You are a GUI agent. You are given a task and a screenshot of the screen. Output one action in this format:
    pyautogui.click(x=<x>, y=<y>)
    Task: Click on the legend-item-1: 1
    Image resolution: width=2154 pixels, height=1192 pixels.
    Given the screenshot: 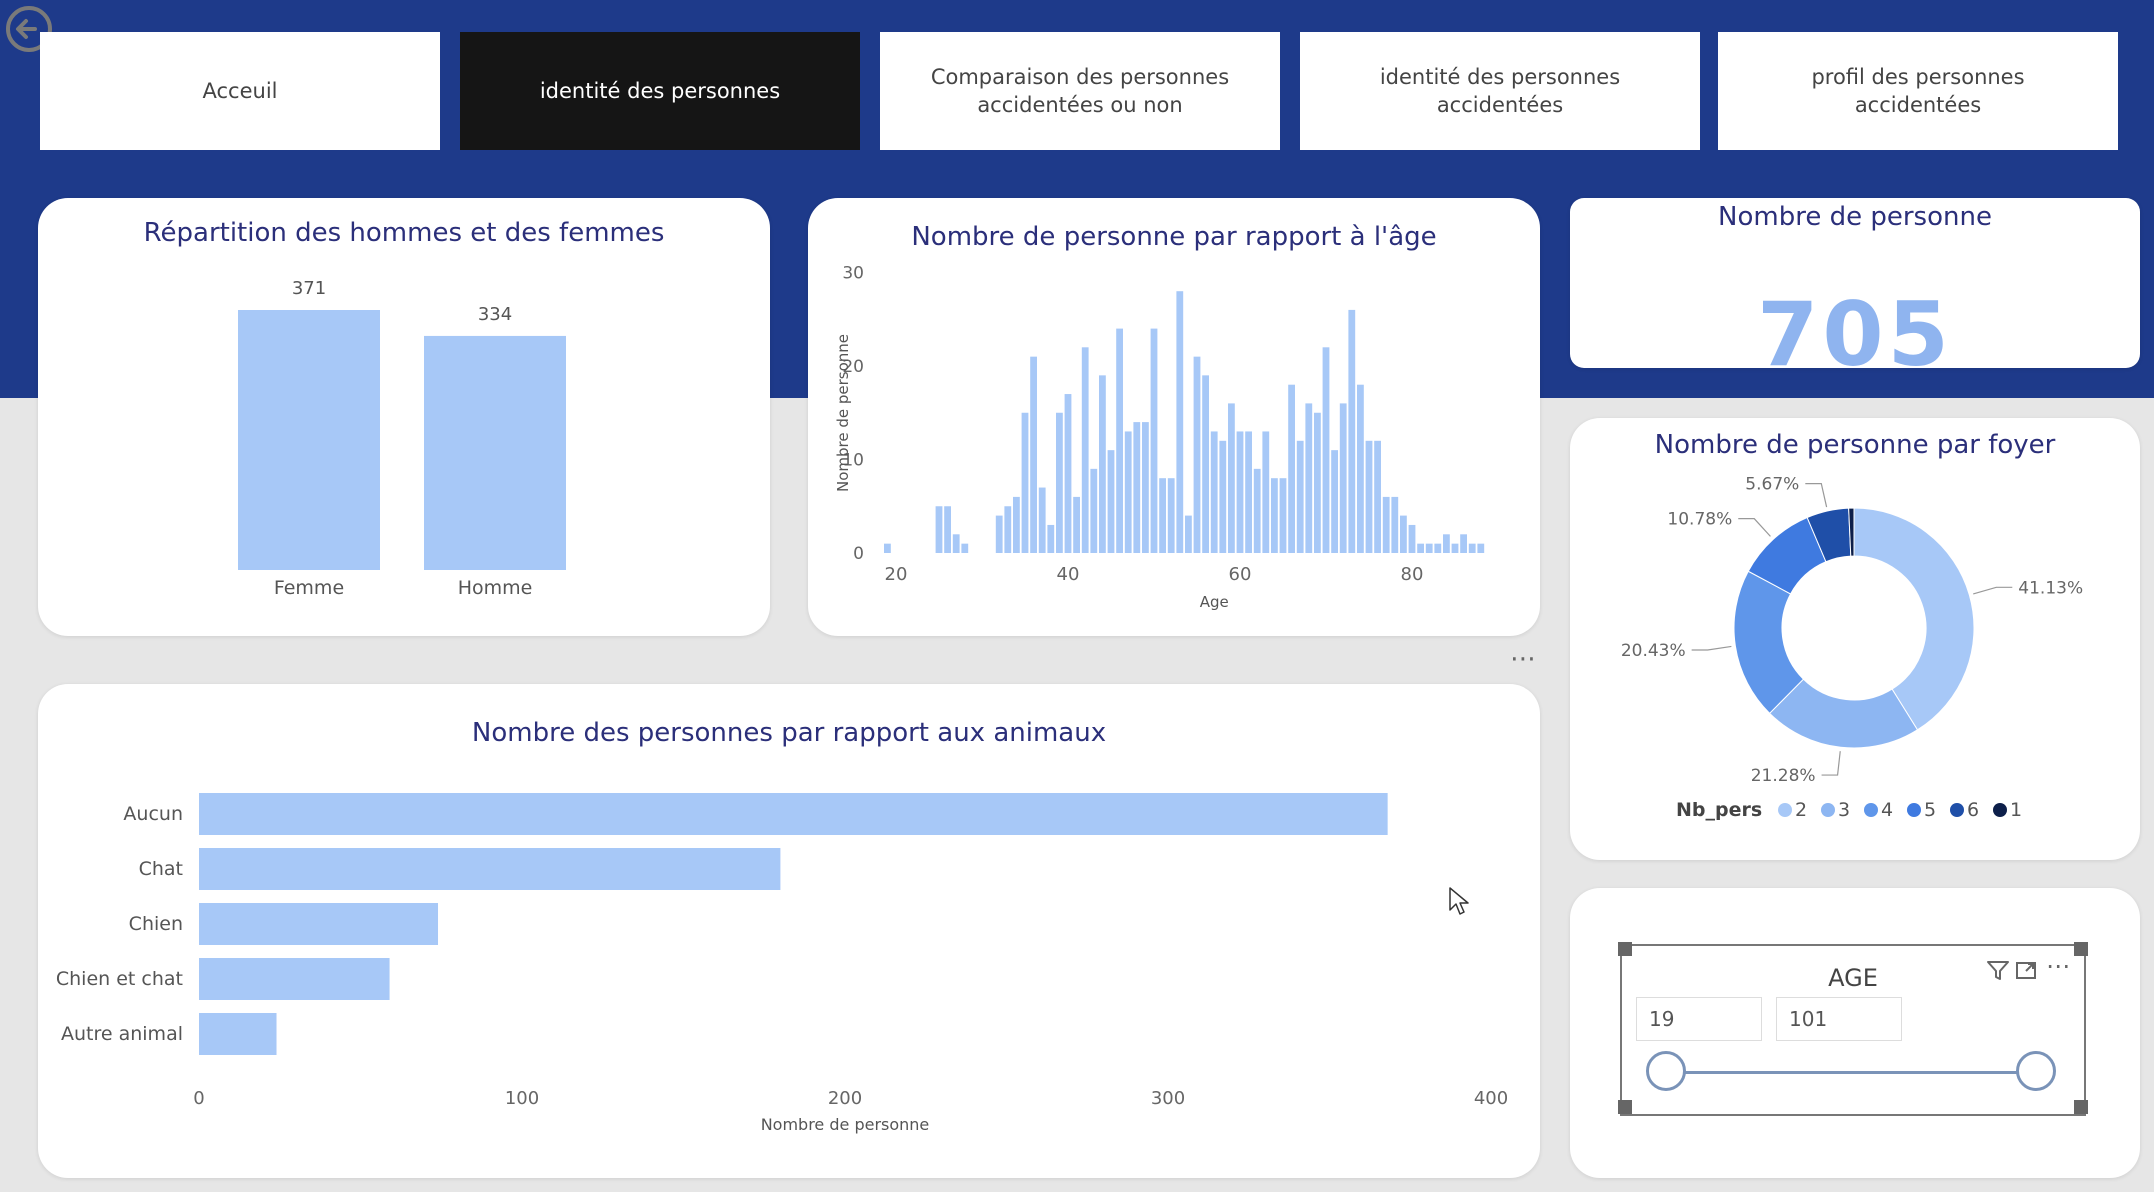 What is the action you would take?
    pyautogui.click(x=2016, y=810)
    